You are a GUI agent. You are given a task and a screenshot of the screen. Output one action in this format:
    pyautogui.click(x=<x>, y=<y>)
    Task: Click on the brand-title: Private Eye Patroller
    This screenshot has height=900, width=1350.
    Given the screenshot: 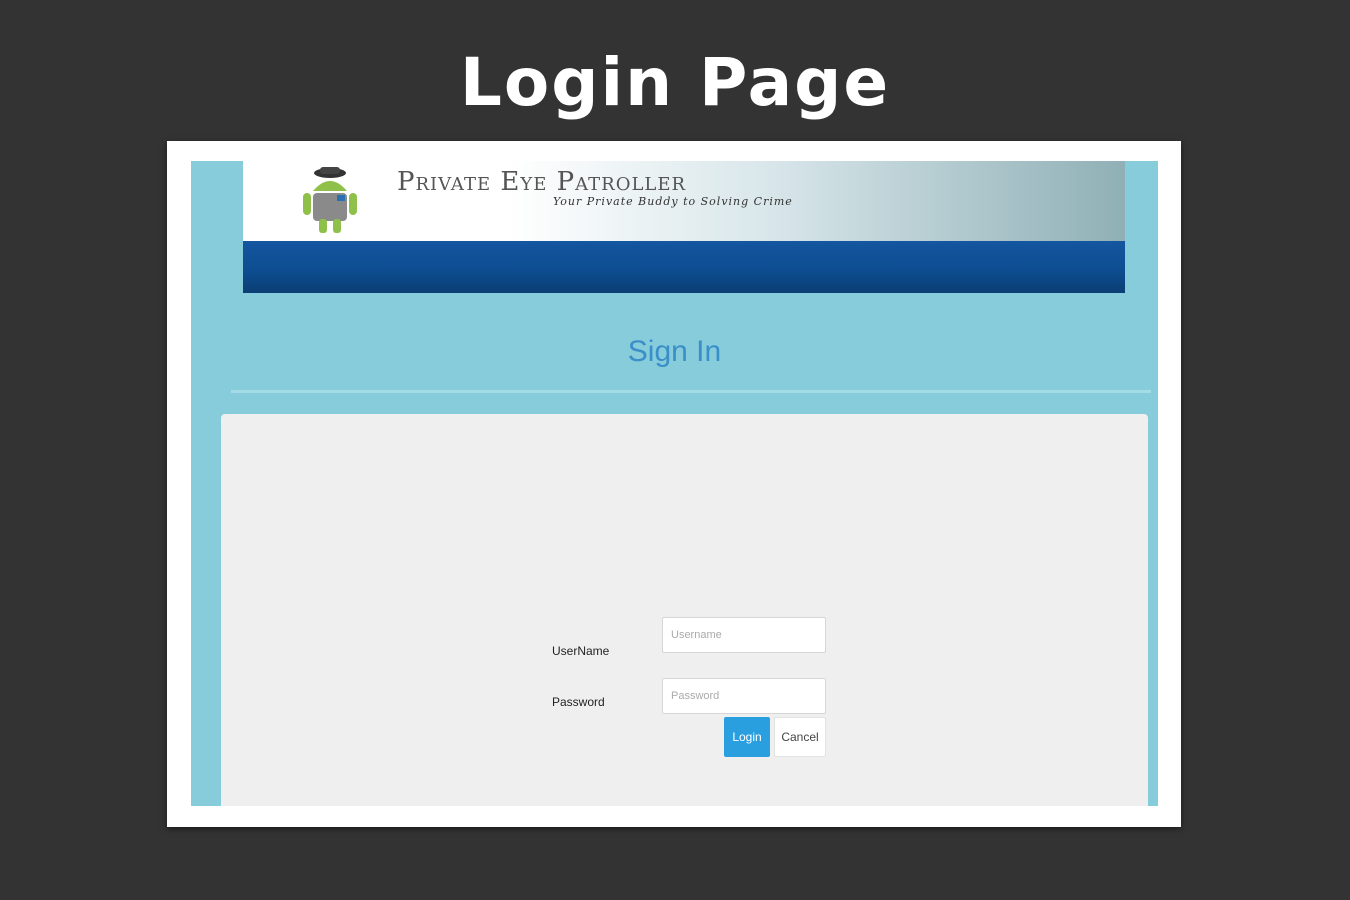 What is the action you would take?
    pyautogui.click(x=542, y=182)
    